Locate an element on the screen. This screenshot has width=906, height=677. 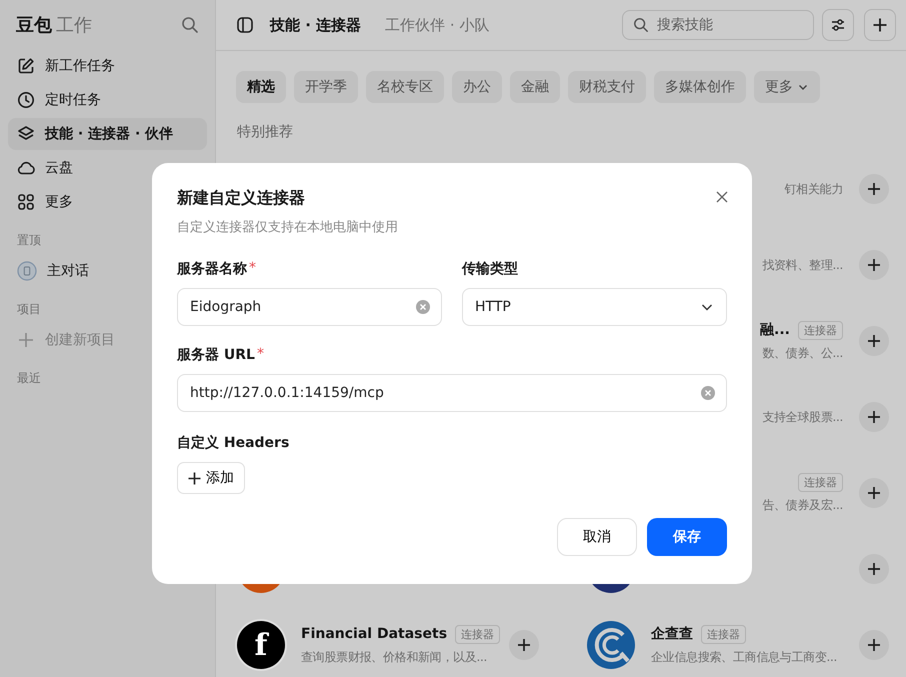
cloud-icon is located at coordinates (26, 168).